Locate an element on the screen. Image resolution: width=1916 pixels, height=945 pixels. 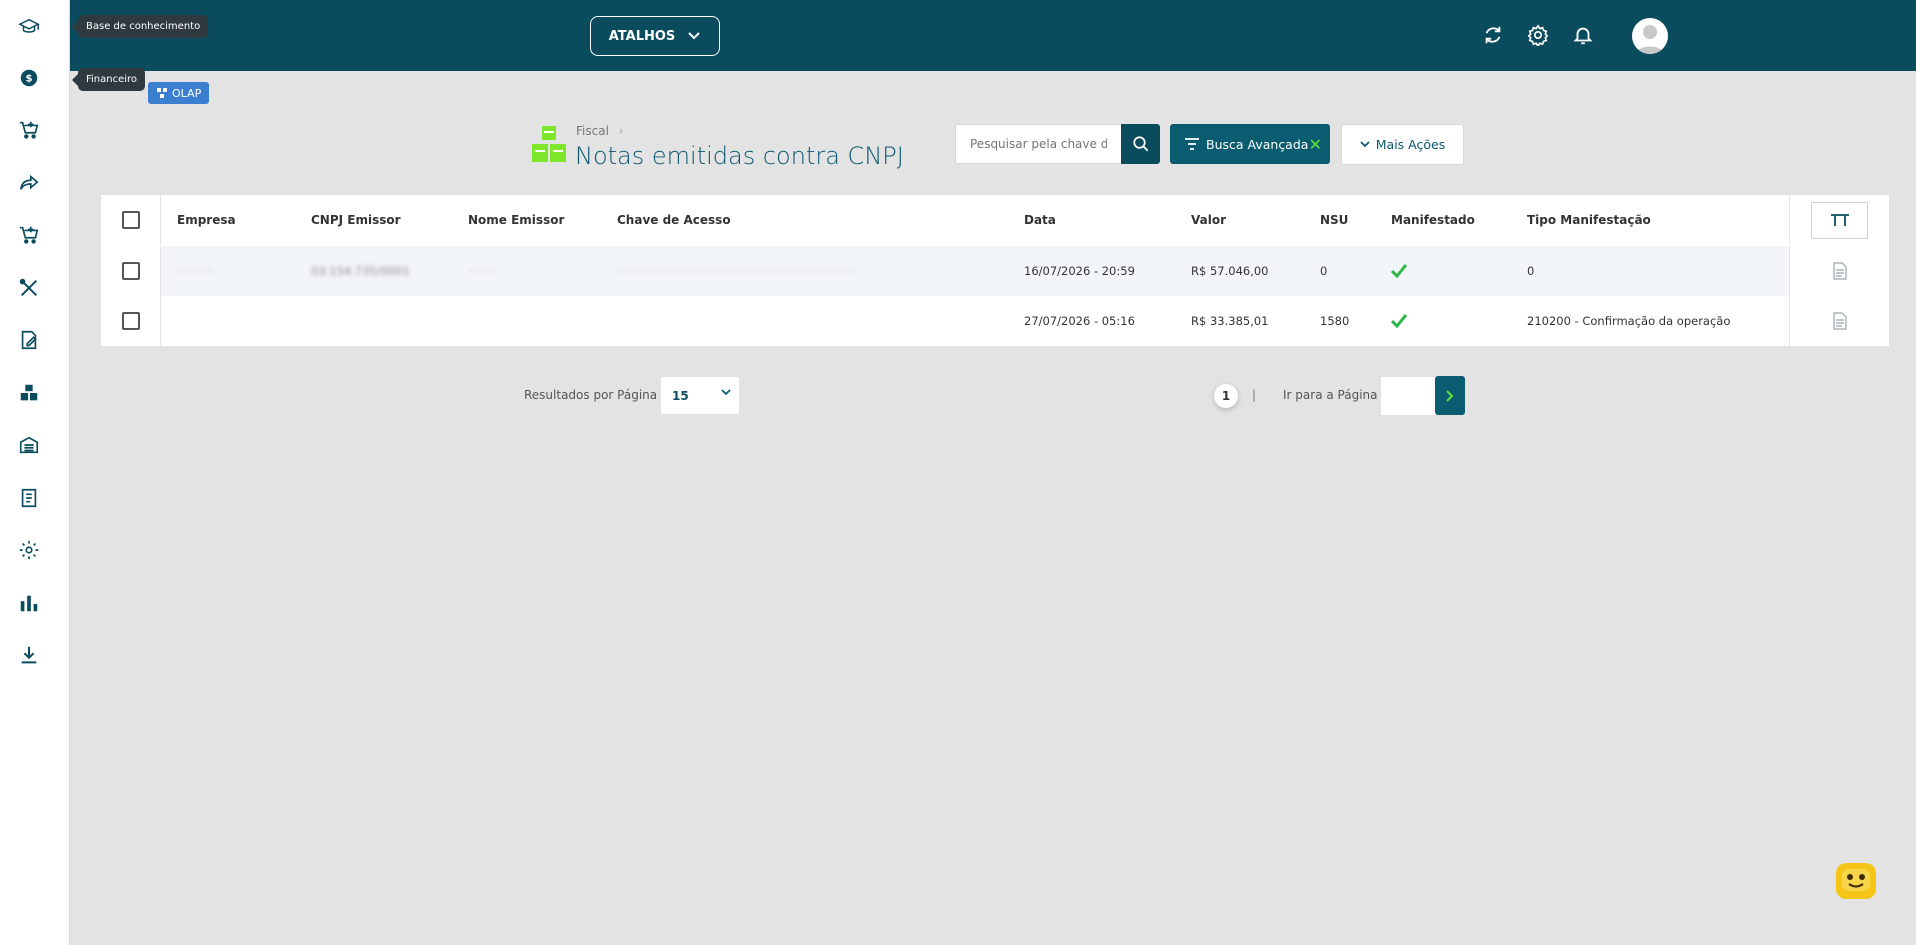
goto-page-button is located at coordinates (1450, 395).